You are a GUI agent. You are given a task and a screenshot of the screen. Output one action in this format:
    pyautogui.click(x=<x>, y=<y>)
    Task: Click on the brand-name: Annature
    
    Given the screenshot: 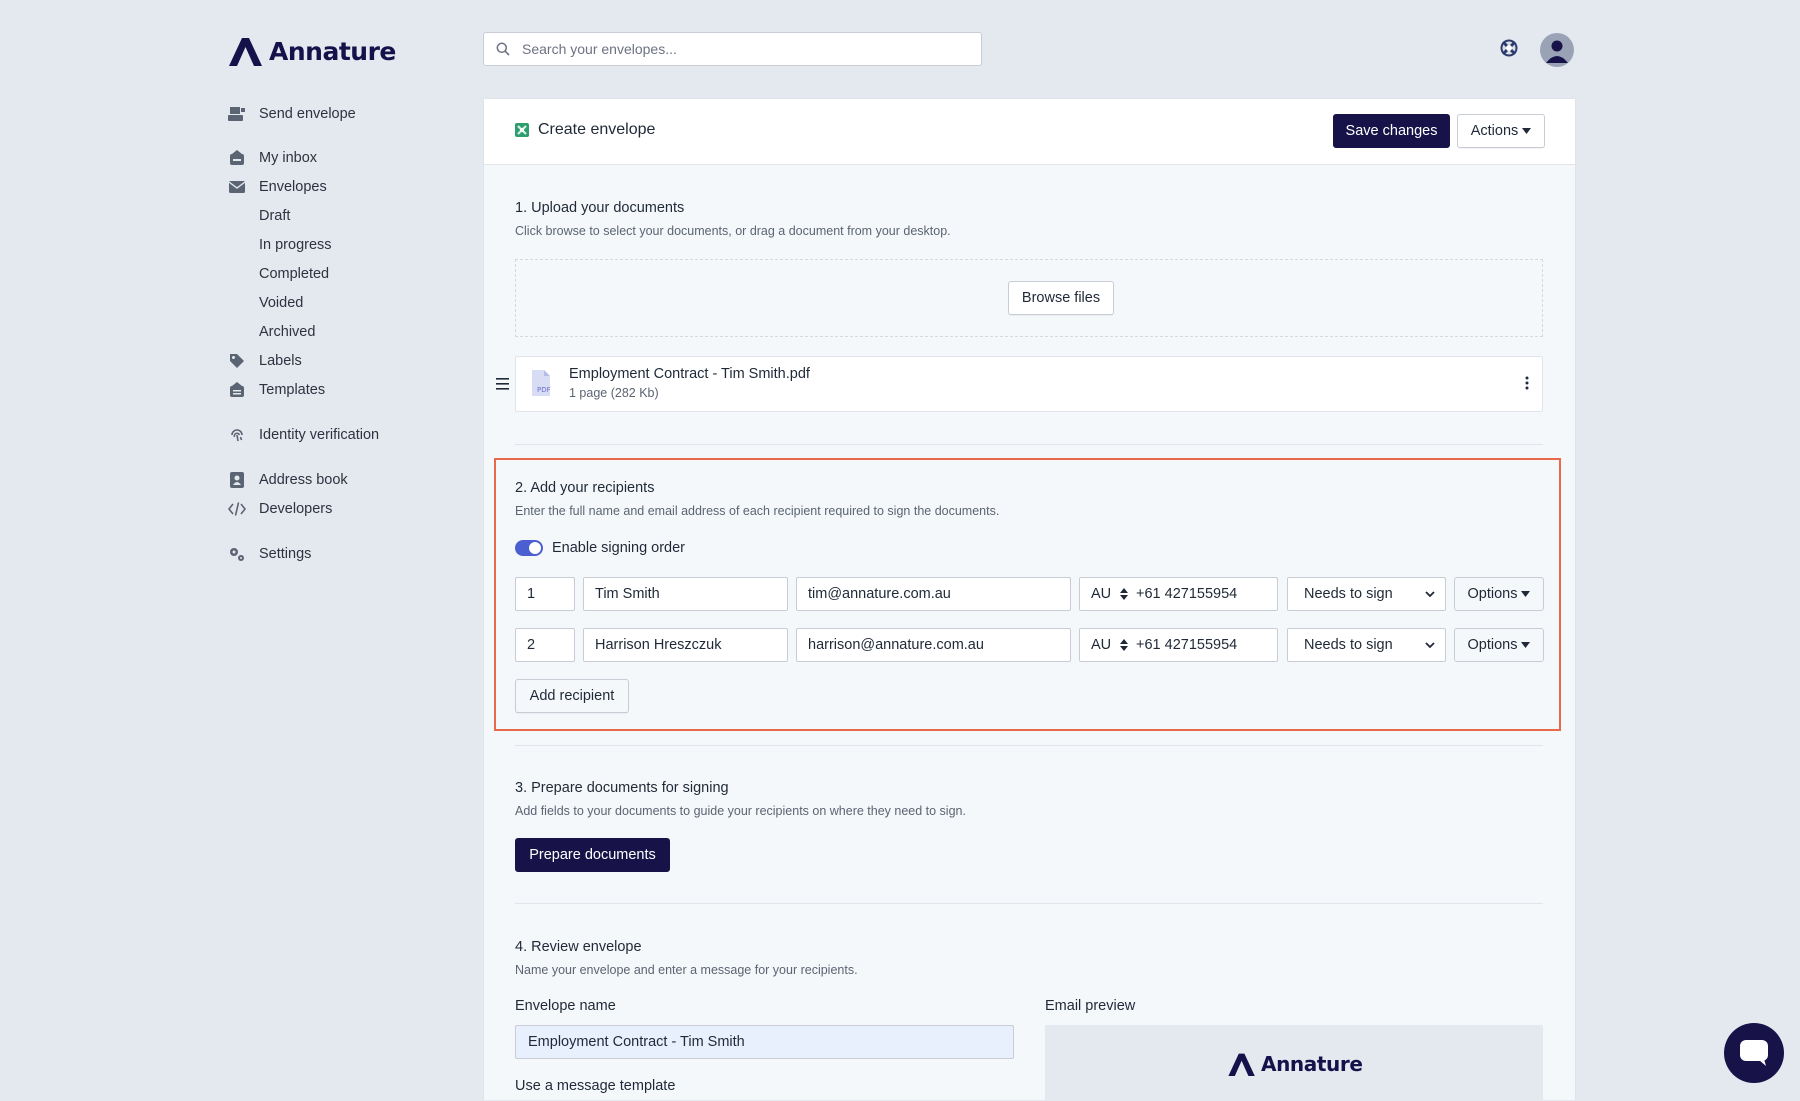 What is the action you would take?
    pyautogui.click(x=332, y=51)
    